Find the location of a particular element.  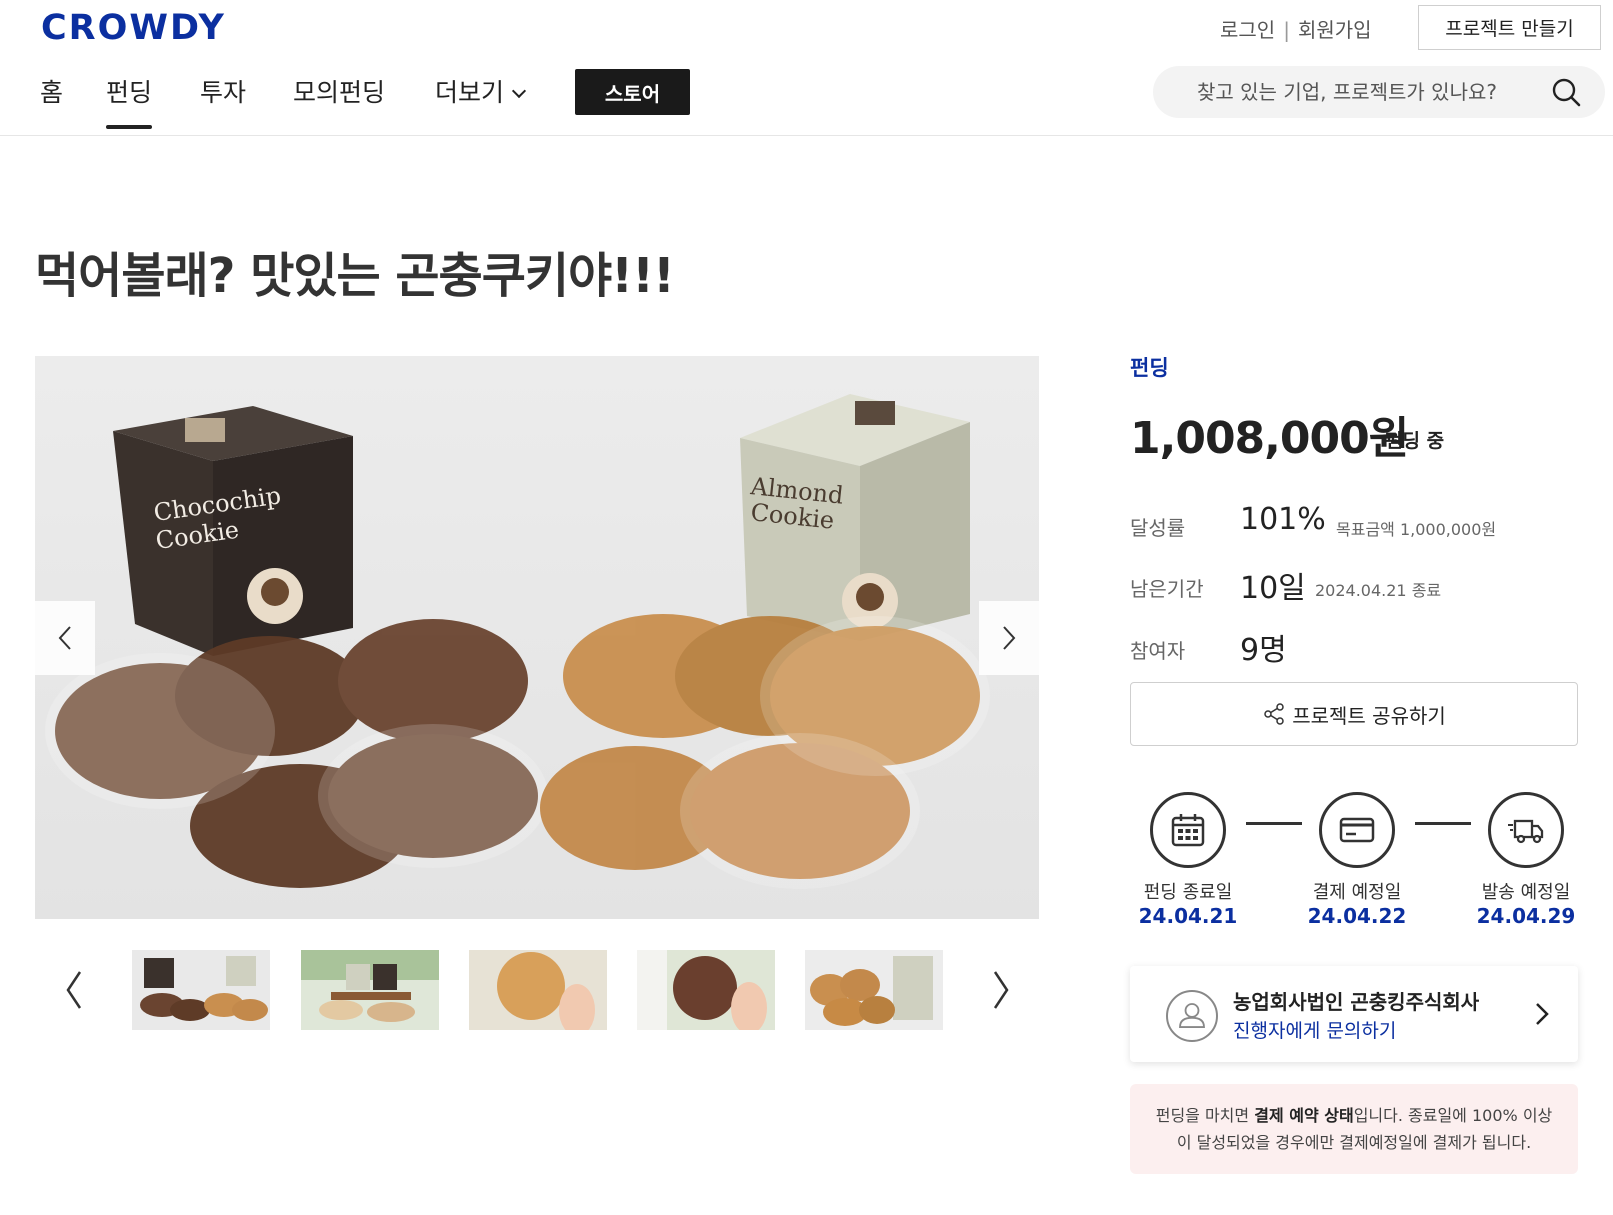

share-icon is located at coordinates (1274, 714).